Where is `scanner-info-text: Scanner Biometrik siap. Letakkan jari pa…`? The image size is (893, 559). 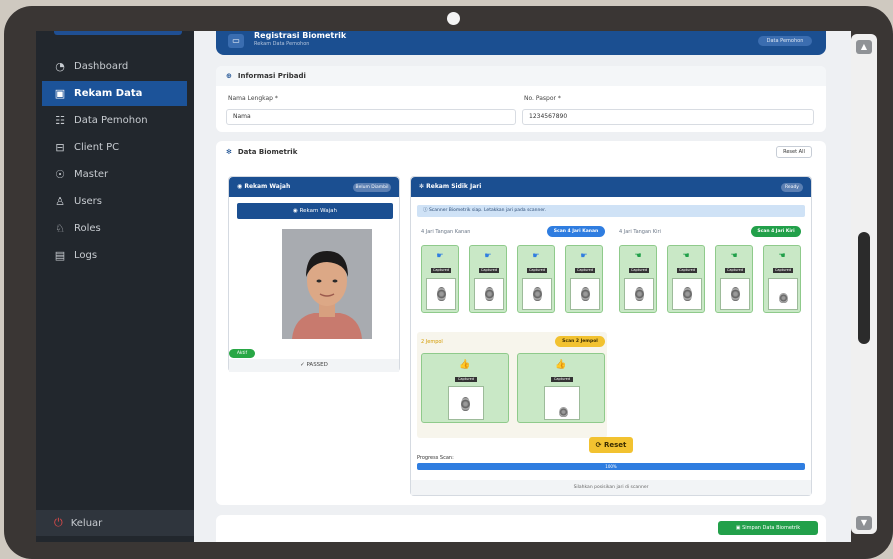
scanner-info-text: Scanner Biometrik siap. Letakkan jari pa… is located at coordinates (487, 210).